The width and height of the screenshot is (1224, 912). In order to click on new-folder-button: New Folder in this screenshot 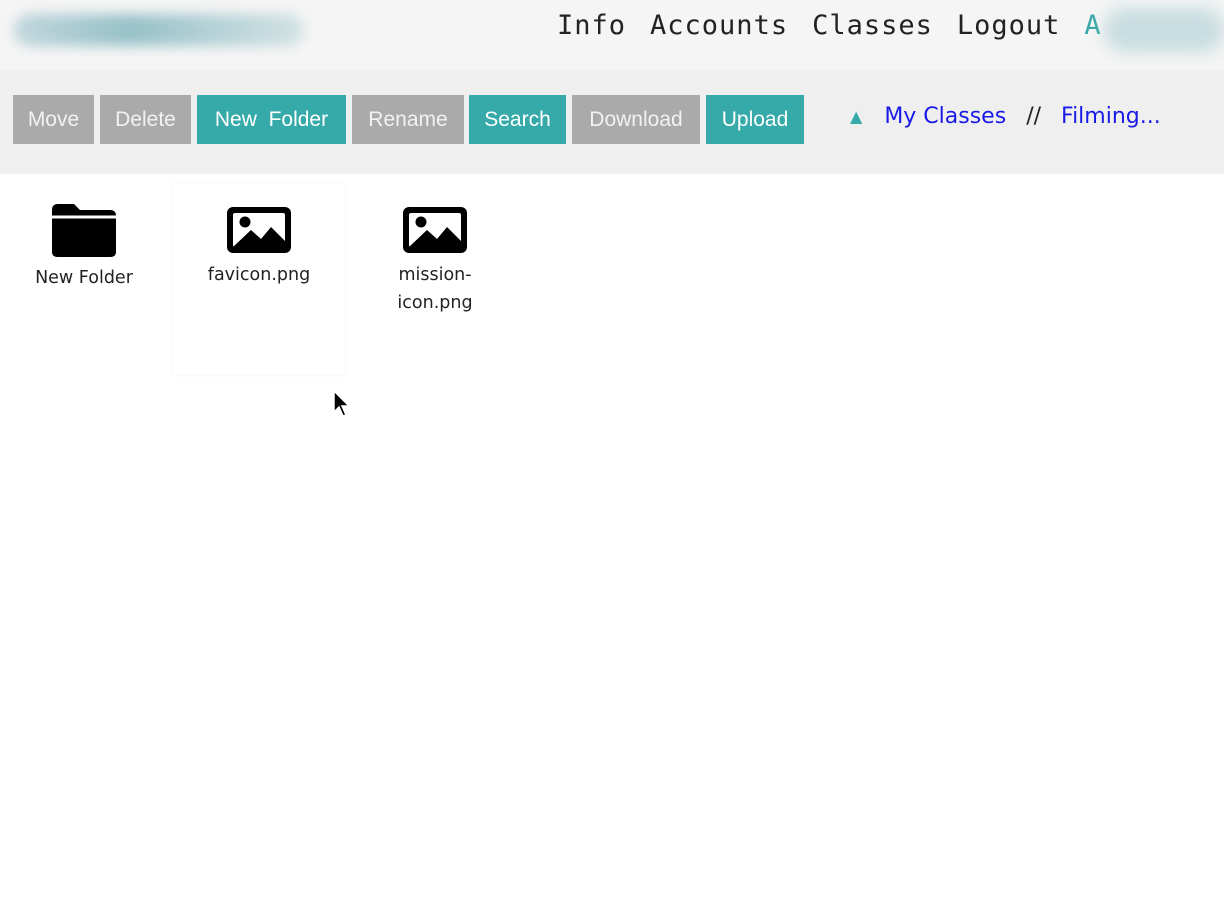, I will do `click(271, 119)`.